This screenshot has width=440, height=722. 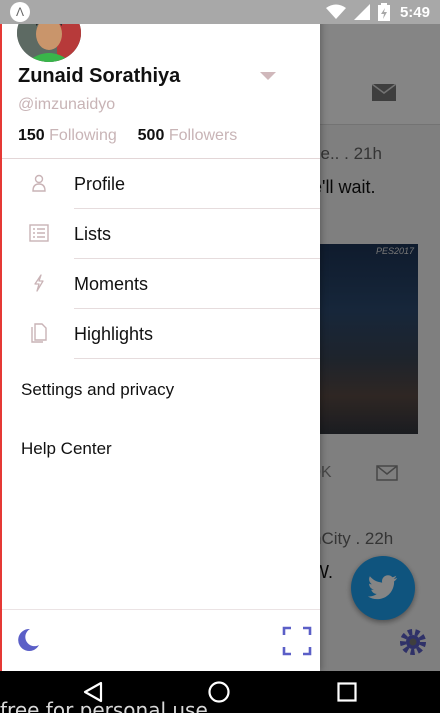 I want to click on account-switcher-caret-icon, so click(x=268, y=76).